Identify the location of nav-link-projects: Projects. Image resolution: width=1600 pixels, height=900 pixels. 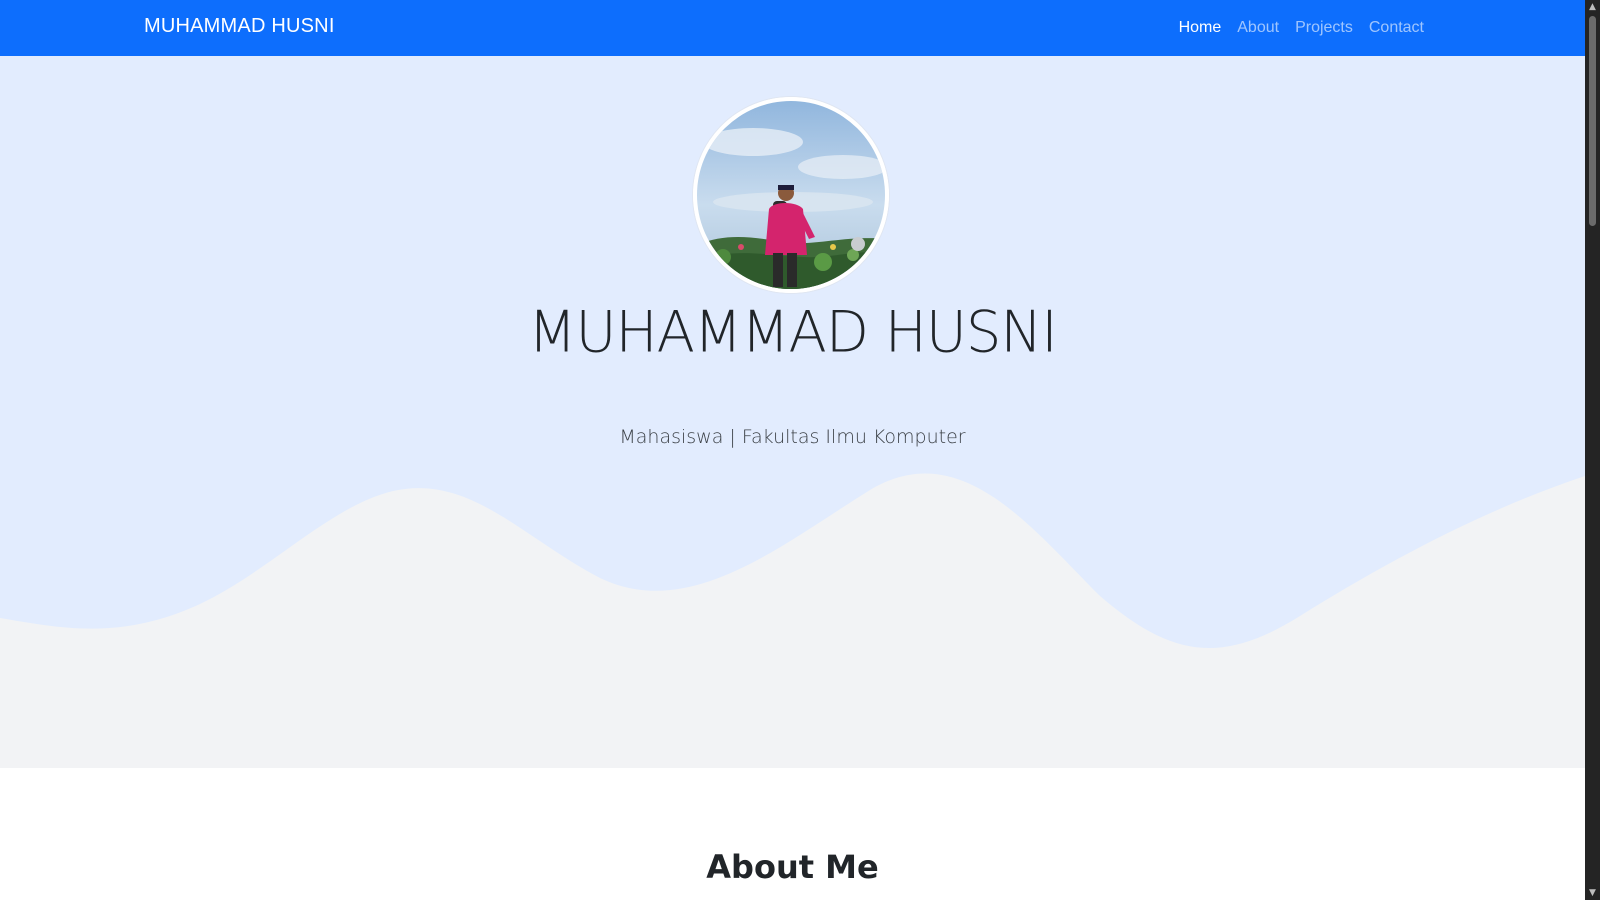
(1324, 28).